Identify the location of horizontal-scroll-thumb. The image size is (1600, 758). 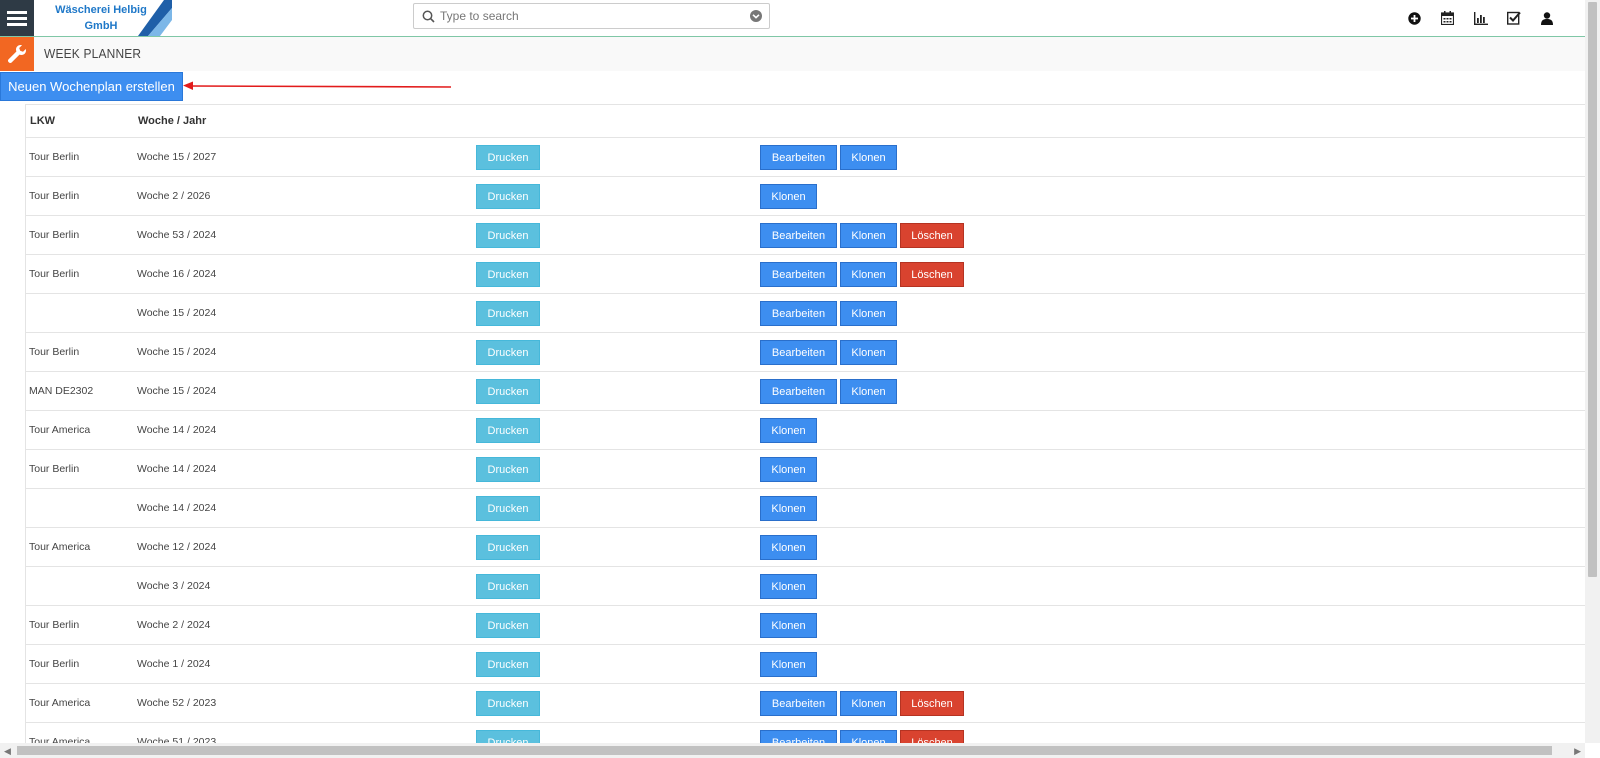
(784, 750).